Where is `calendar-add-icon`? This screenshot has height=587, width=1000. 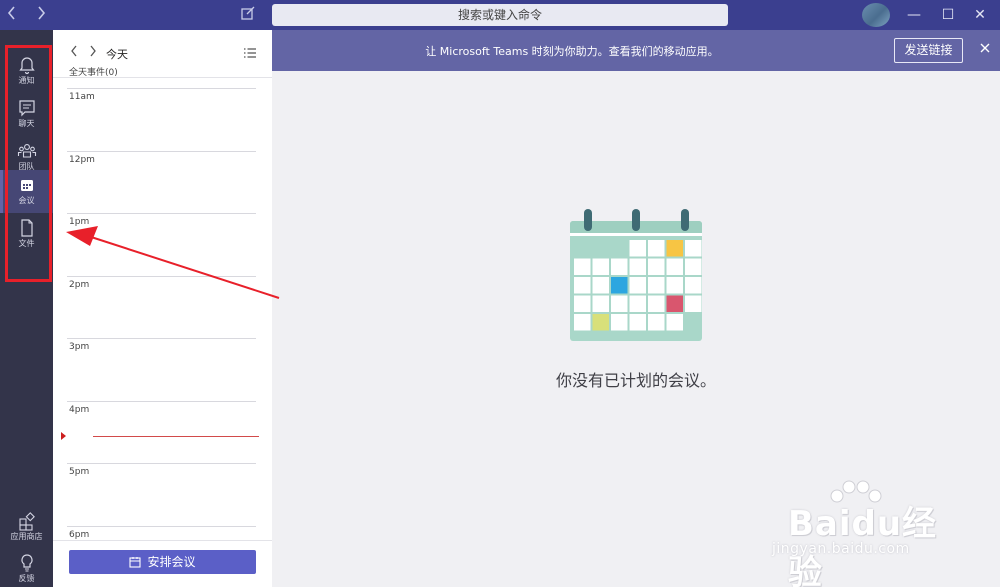
calendar-add-icon is located at coordinates (135, 562).